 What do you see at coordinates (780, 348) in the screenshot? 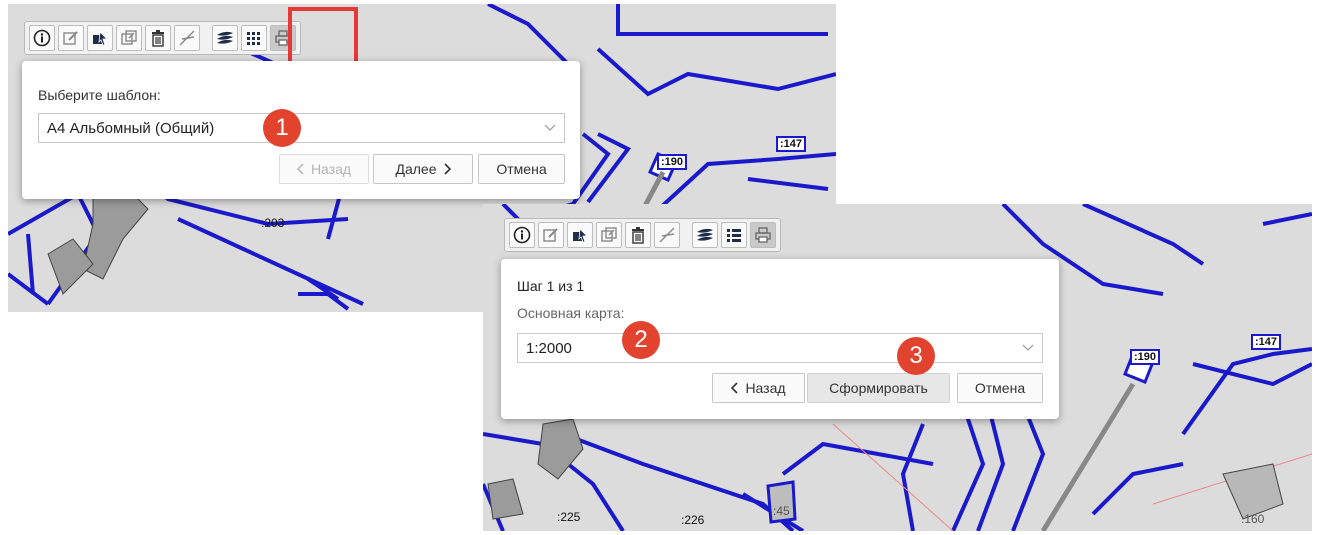
I see `scale-select: 1:2000` at bounding box center [780, 348].